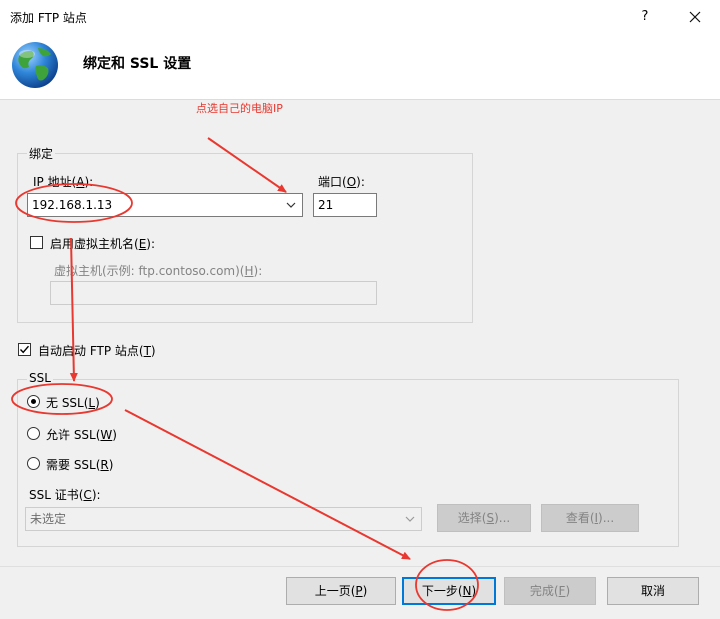  I want to click on next-text: 下一步(, so click(442, 591).